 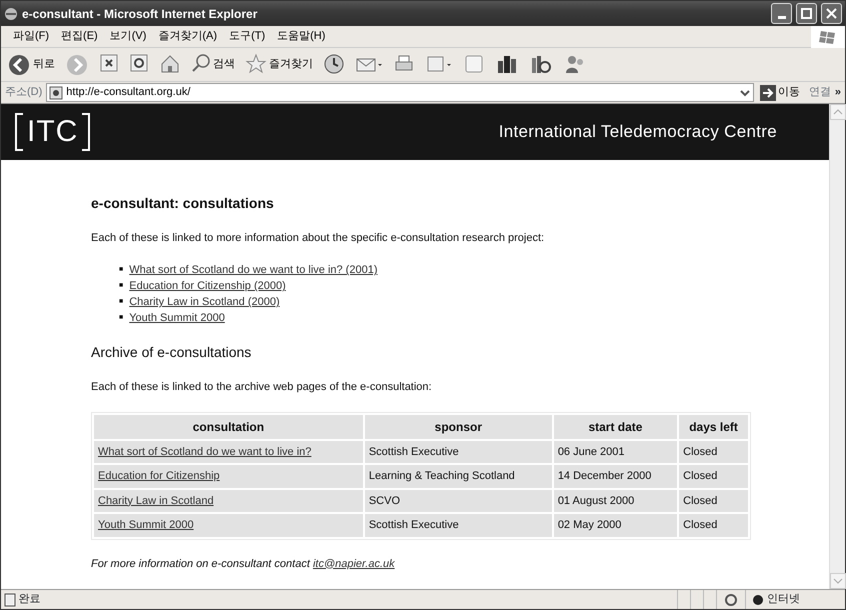 I want to click on page-heading: e-consultant: consultations, so click(x=183, y=203).